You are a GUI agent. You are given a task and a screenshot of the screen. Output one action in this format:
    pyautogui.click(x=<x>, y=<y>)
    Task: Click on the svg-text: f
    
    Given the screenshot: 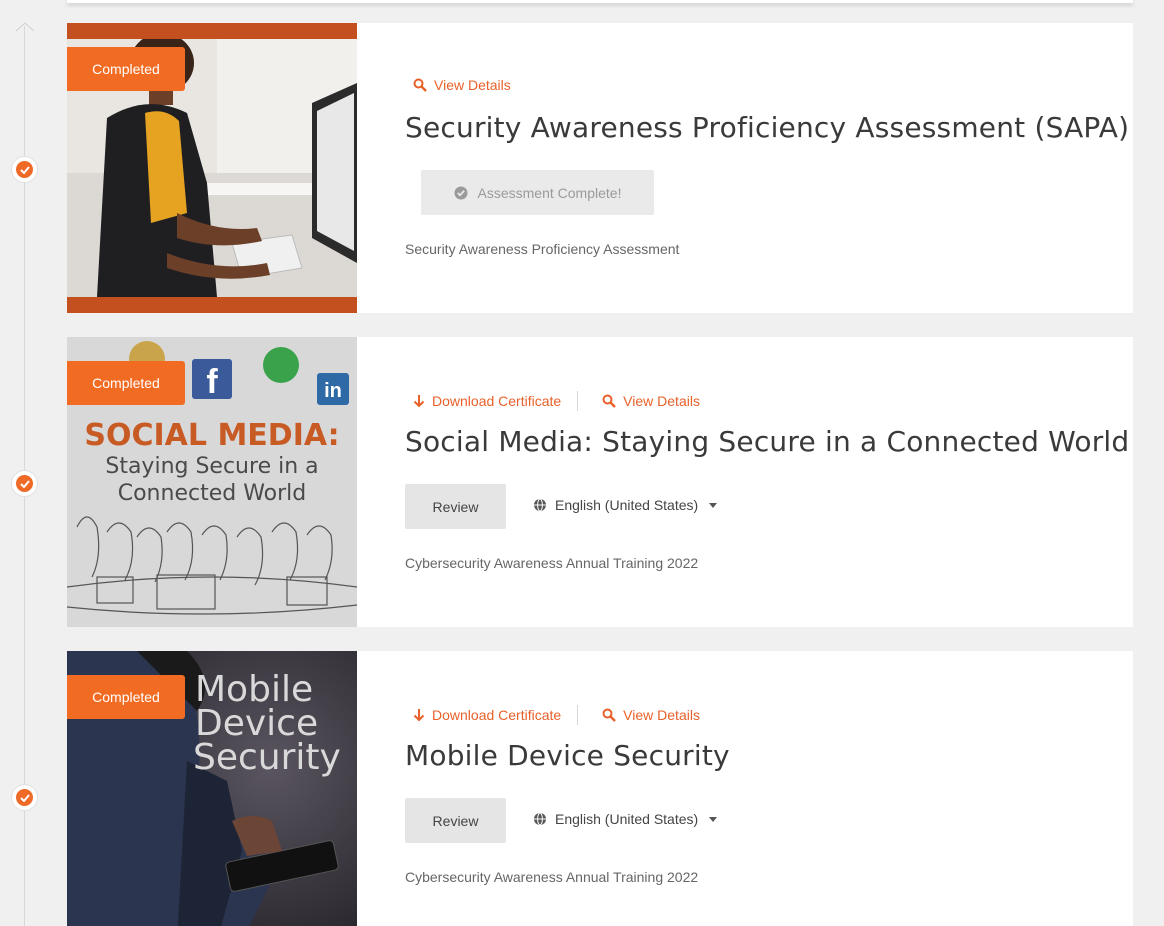 What is the action you would take?
    pyautogui.click(x=212, y=382)
    